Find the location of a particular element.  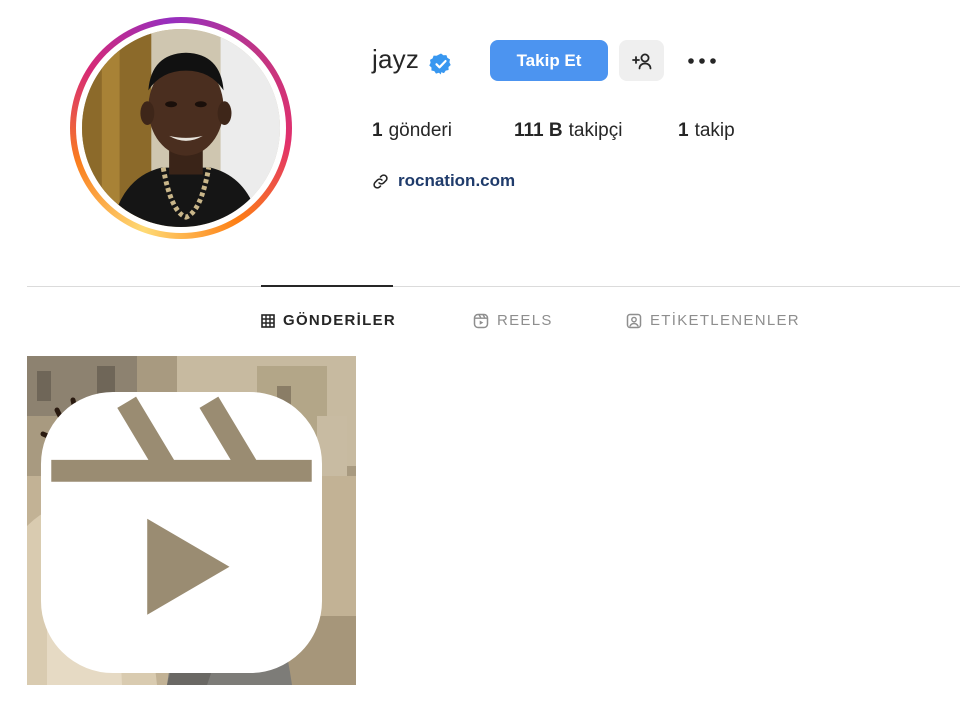

more-options-icon is located at coordinates (702, 61).